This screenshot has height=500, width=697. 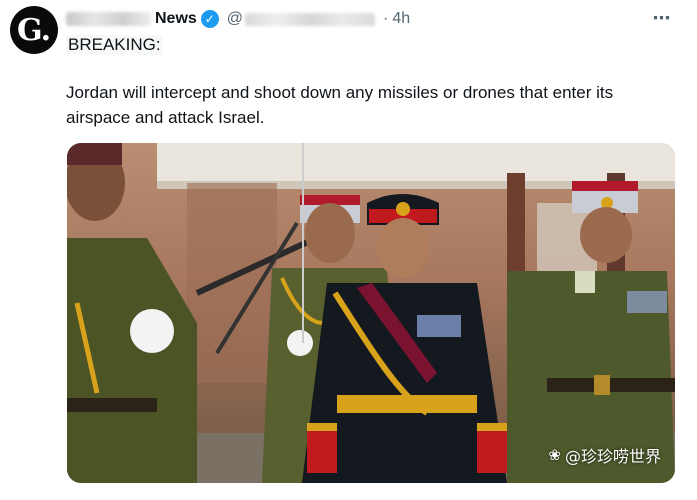 I want to click on account-name: News, so click(x=176, y=19).